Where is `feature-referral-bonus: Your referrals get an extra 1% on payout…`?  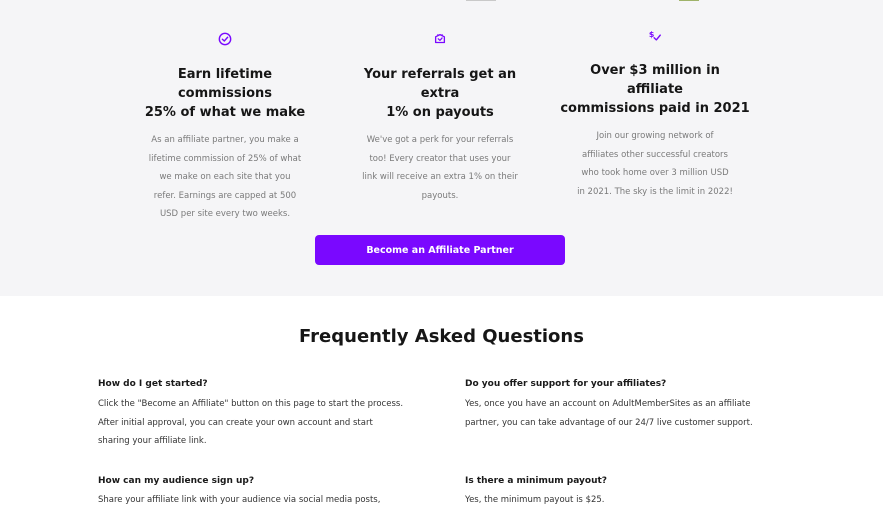 feature-referral-bonus: Your referrals get an extra 1% on payout… is located at coordinates (440, 117).